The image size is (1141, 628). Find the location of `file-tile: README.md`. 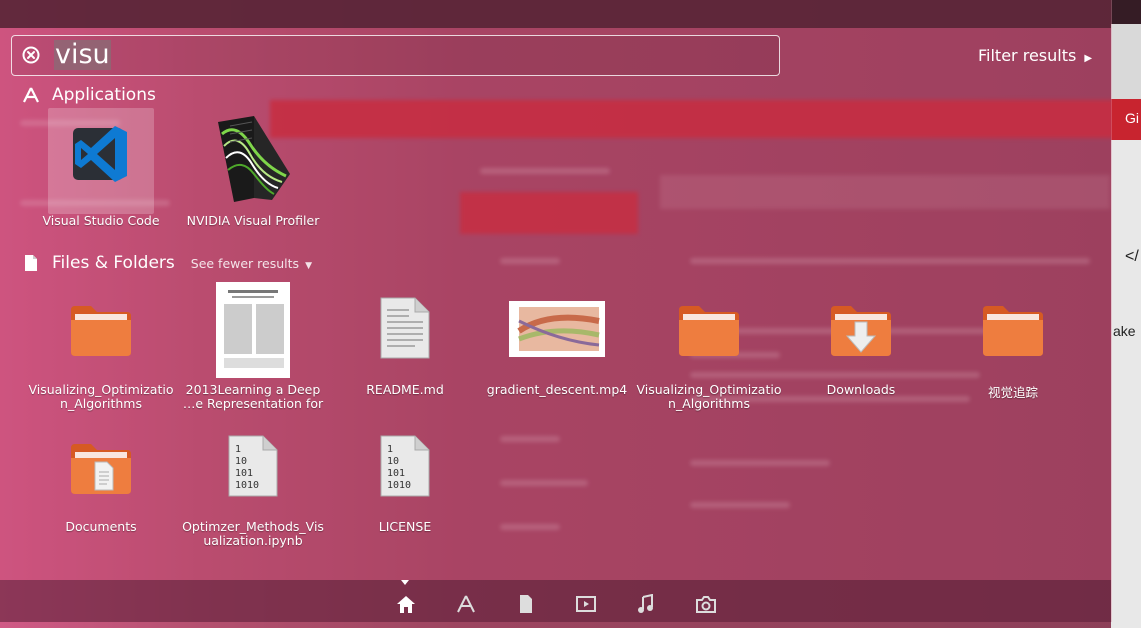

file-tile: README.md is located at coordinates (405, 347).